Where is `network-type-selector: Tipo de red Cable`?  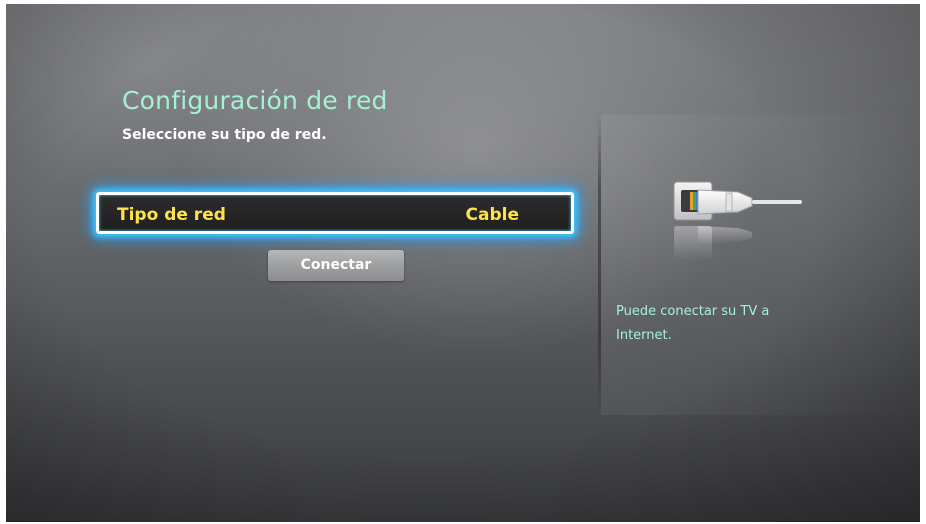
network-type-selector: Tipo de red Cable is located at coordinates (335, 213).